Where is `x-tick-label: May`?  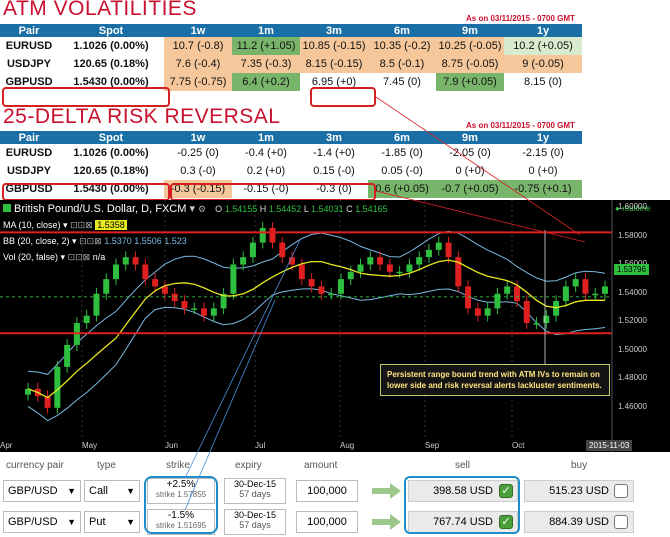
x-tick-label: May is located at coordinates (90, 445).